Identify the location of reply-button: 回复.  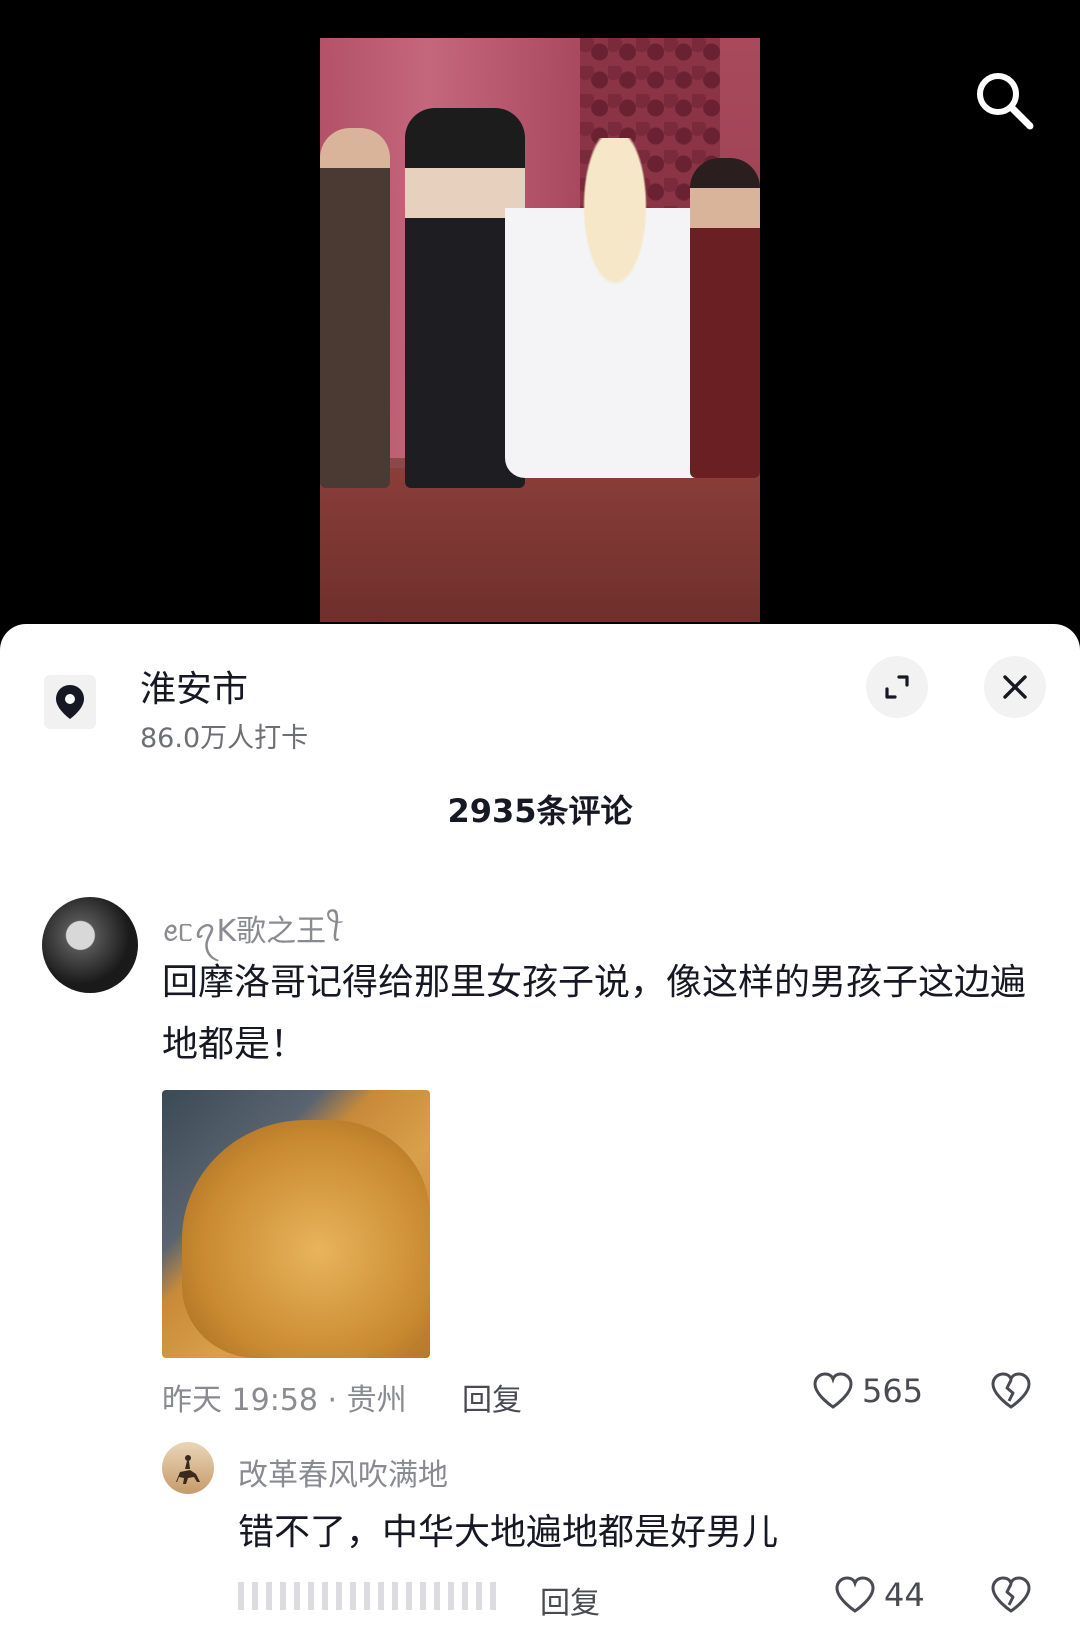
(492, 1397).